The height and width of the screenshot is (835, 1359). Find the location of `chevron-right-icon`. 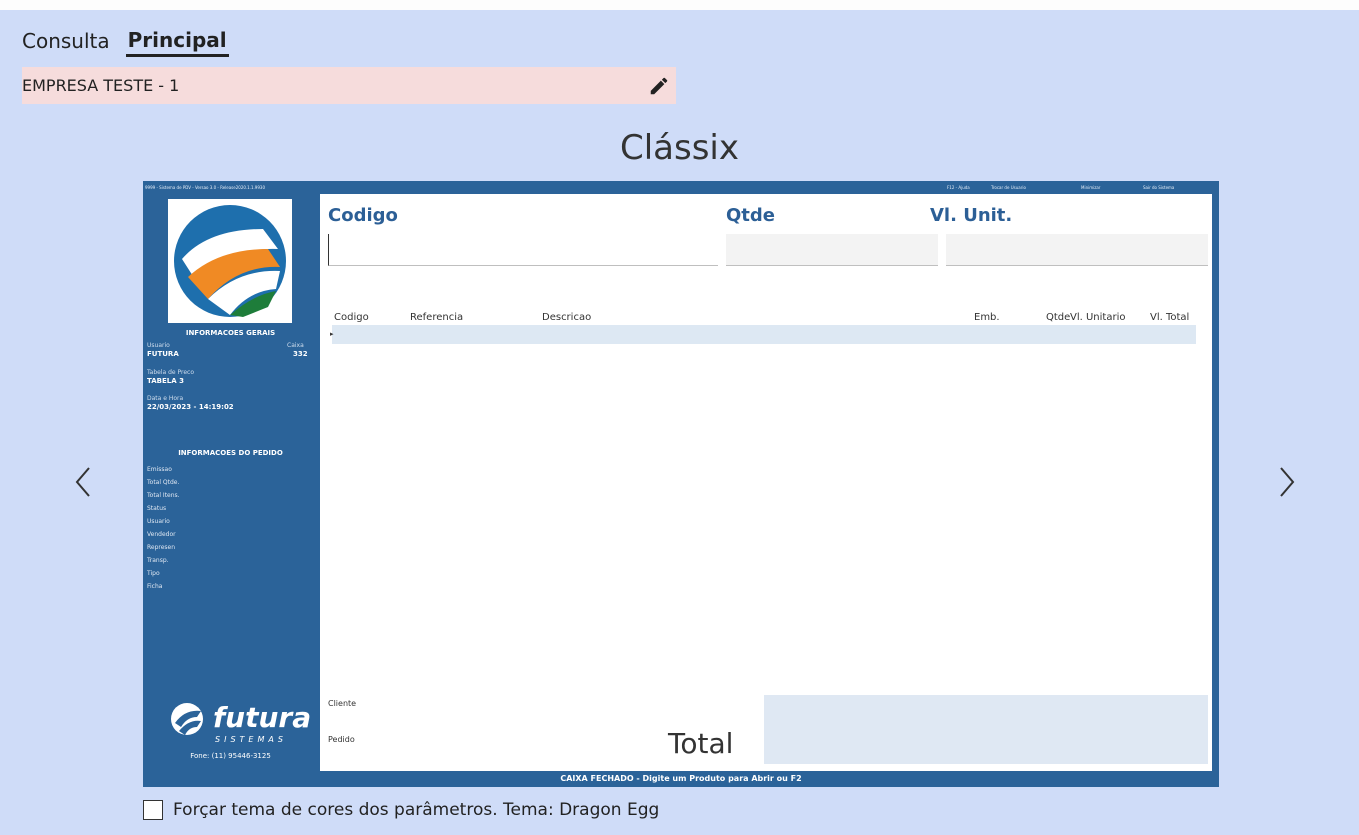

chevron-right-icon is located at coordinates (1287, 482).